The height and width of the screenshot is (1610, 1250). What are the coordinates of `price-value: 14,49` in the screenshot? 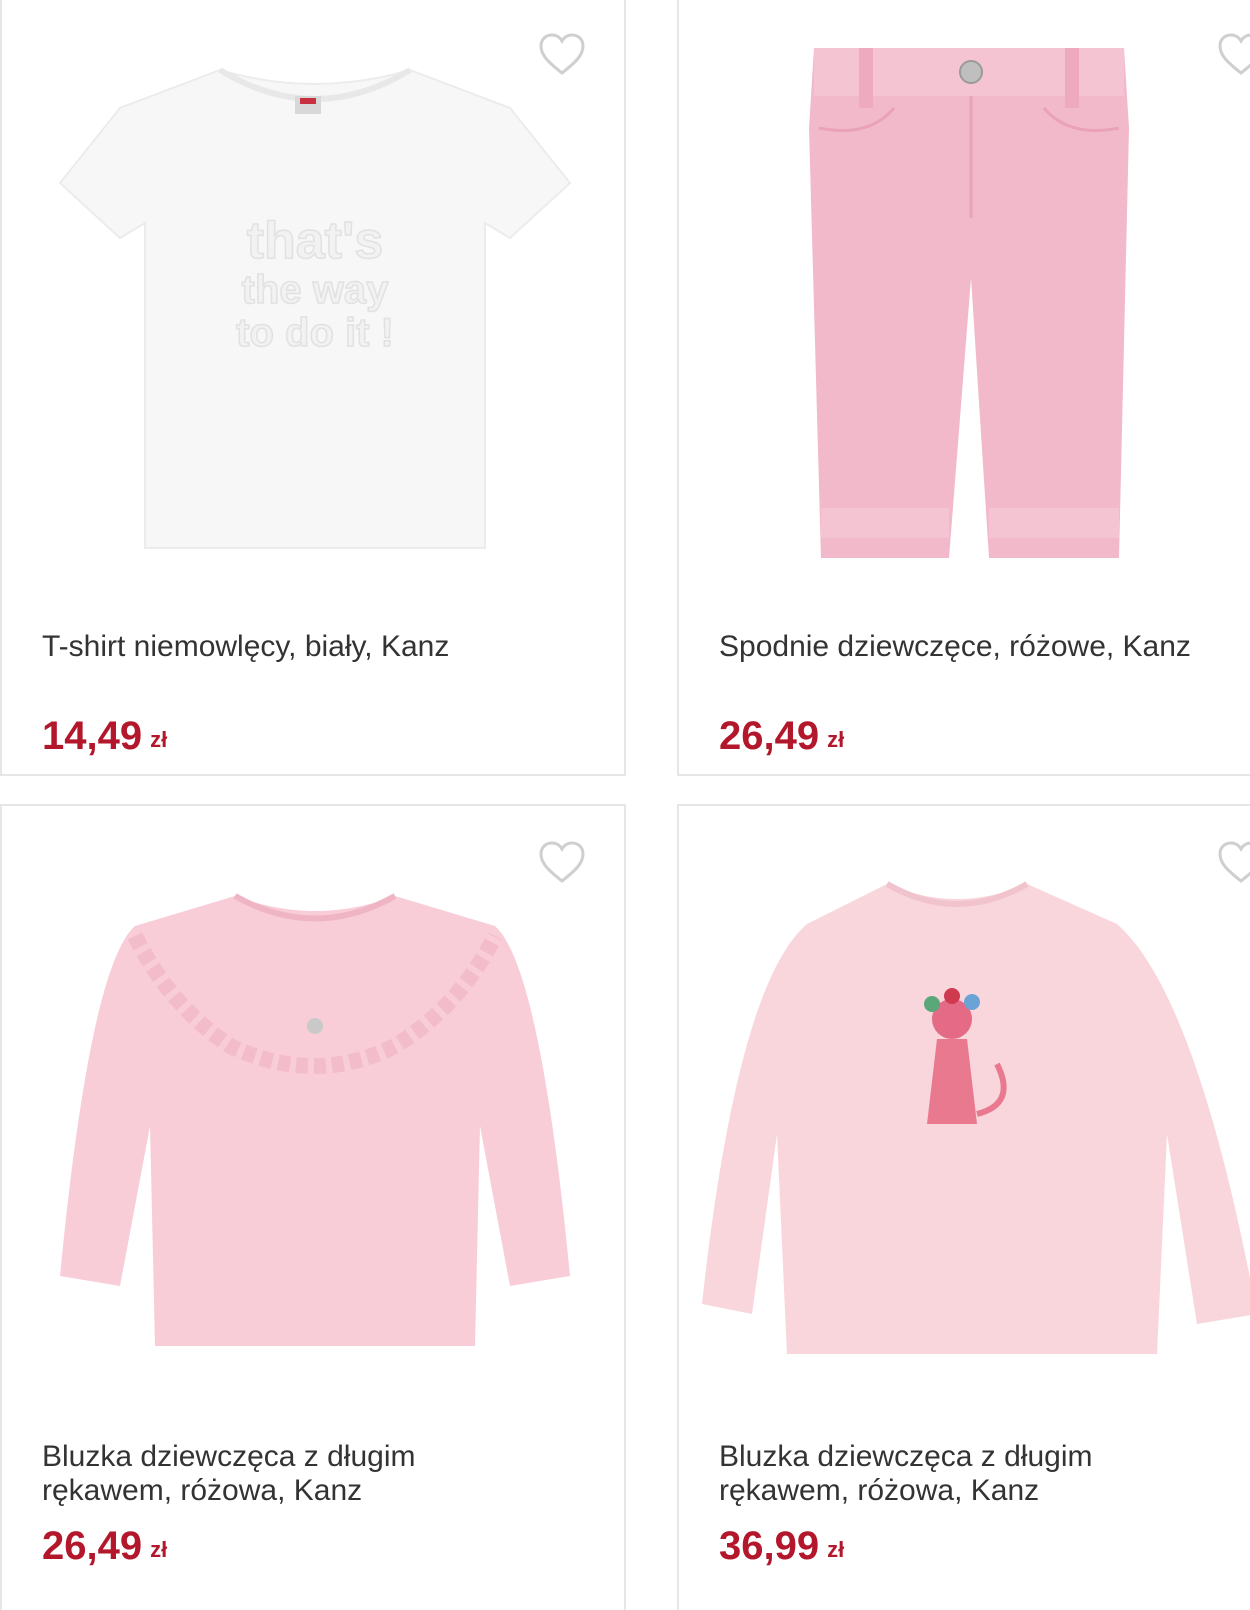 It's located at (92, 736).